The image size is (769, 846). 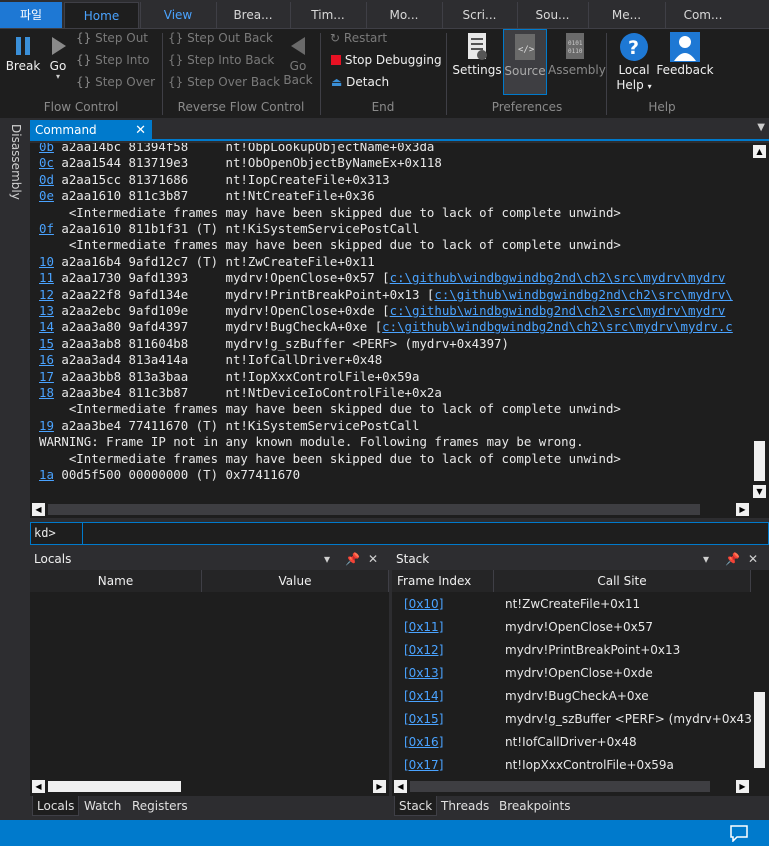 What do you see at coordinates (46, 228) in the screenshot?
I see `frame-link: 0f` at bounding box center [46, 228].